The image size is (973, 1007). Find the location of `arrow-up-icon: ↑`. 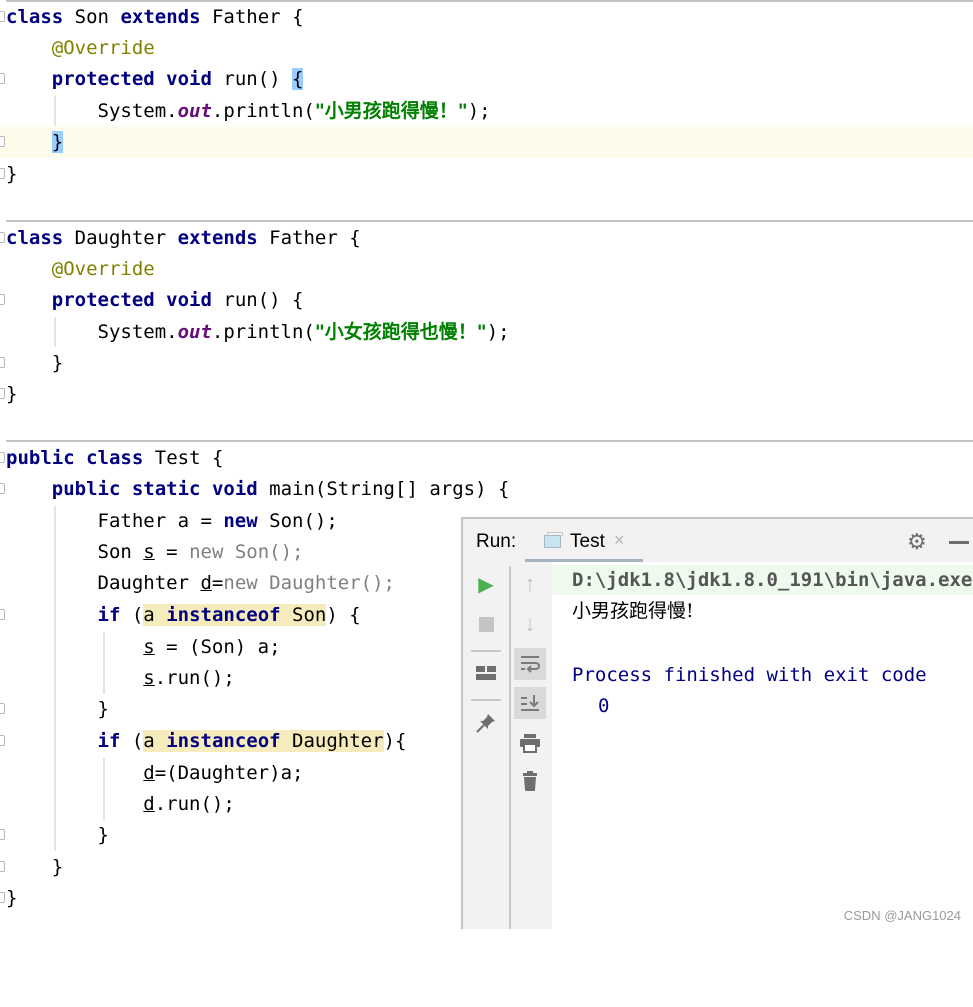

arrow-up-icon: ↑ is located at coordinates (530, 583).